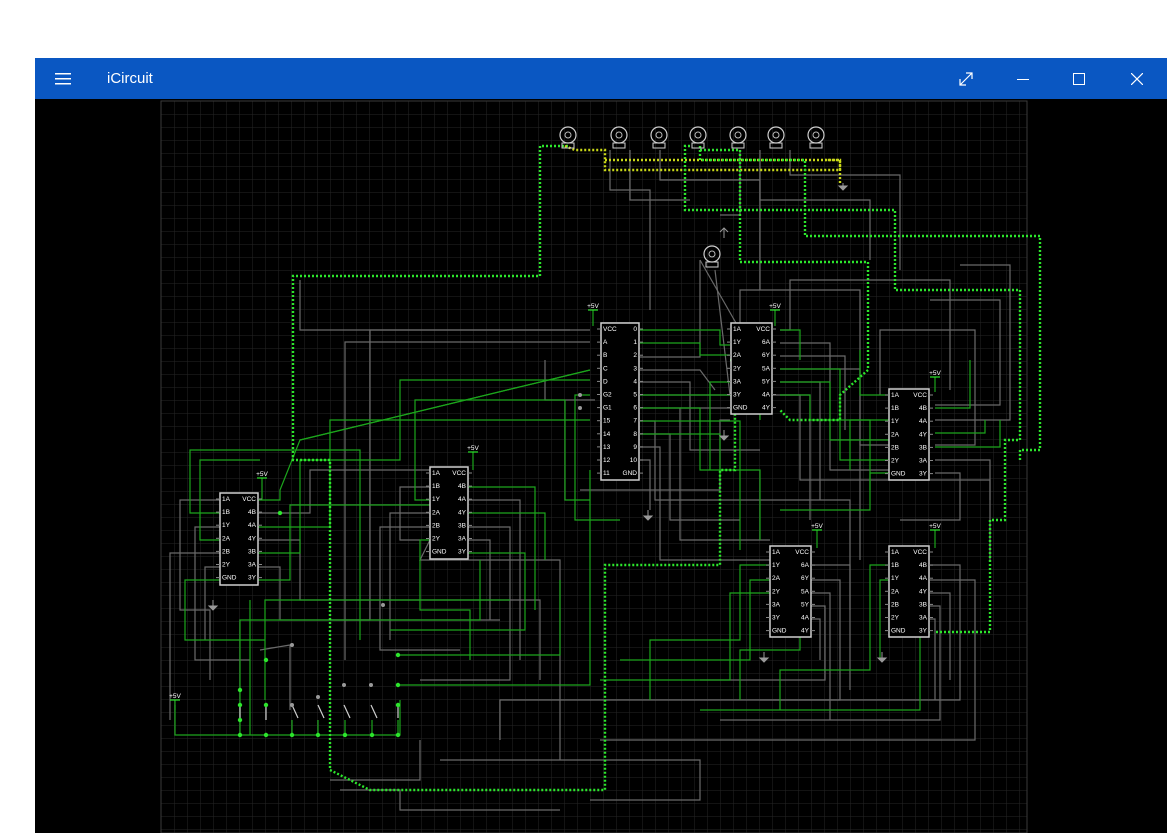 The height and width of the screenshot is (833, 1167). I want to click on quad-middle-pin-label: 1Y, so click(436, 499).